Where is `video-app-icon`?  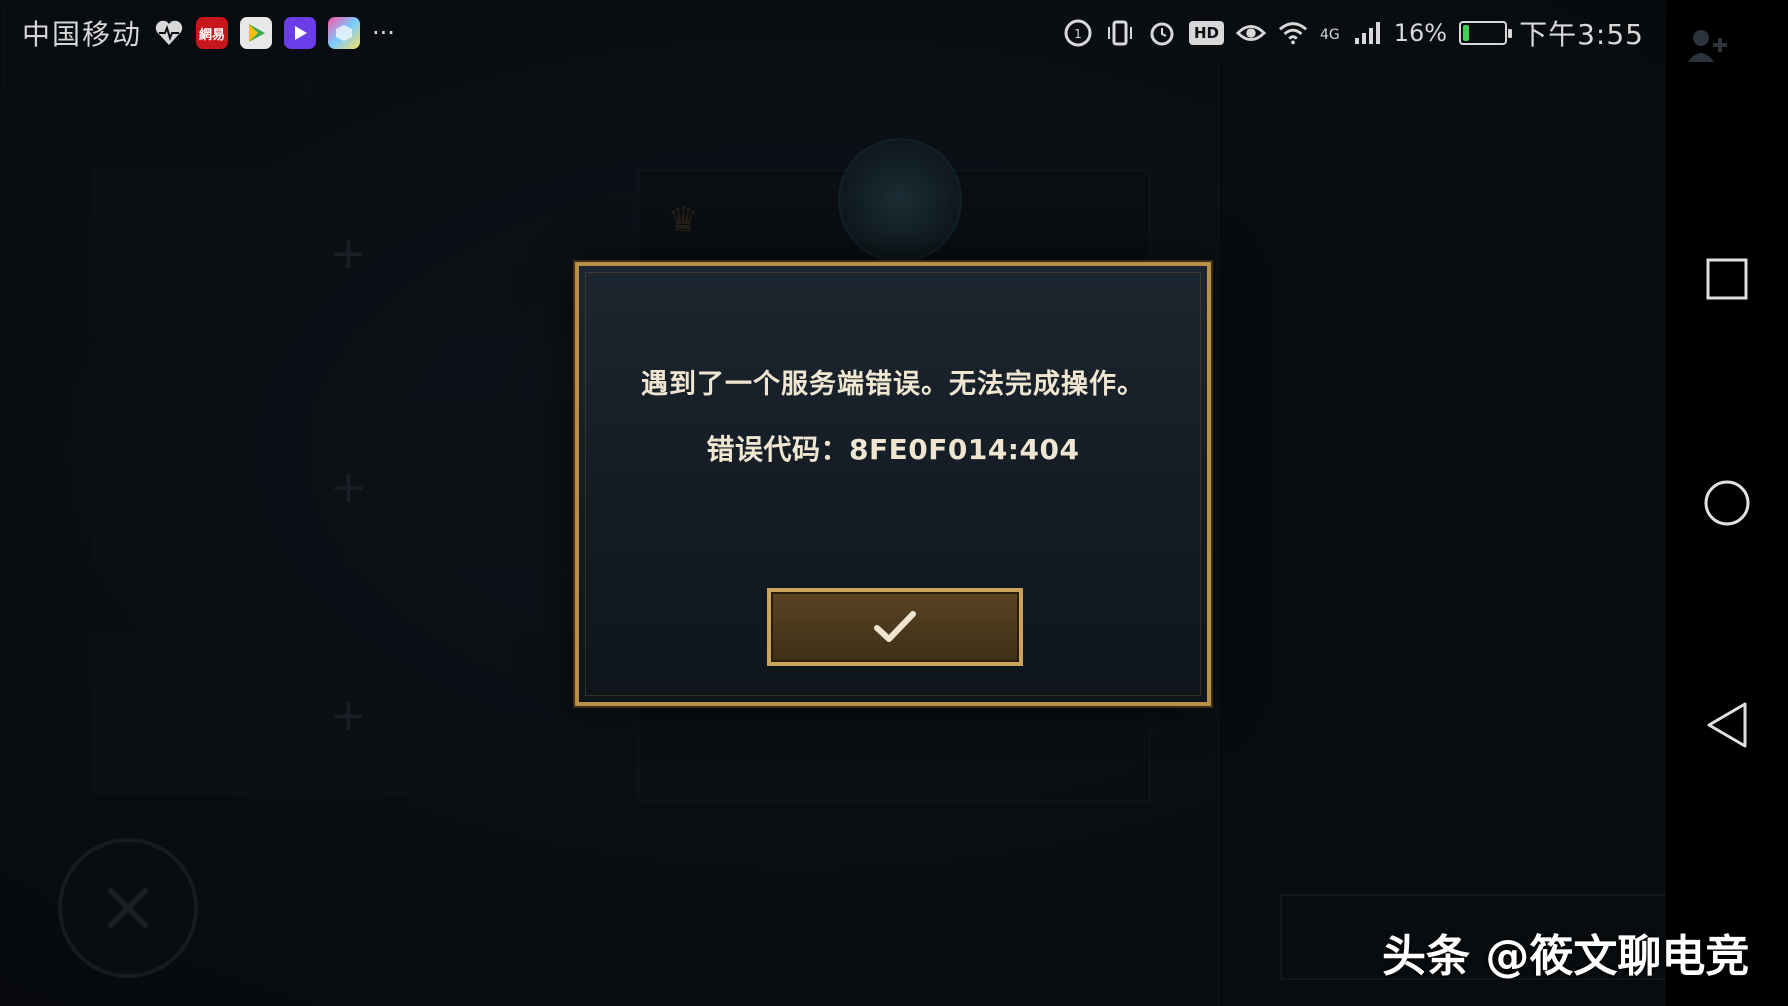
video-app-icon is located at coordinates (300, 33).